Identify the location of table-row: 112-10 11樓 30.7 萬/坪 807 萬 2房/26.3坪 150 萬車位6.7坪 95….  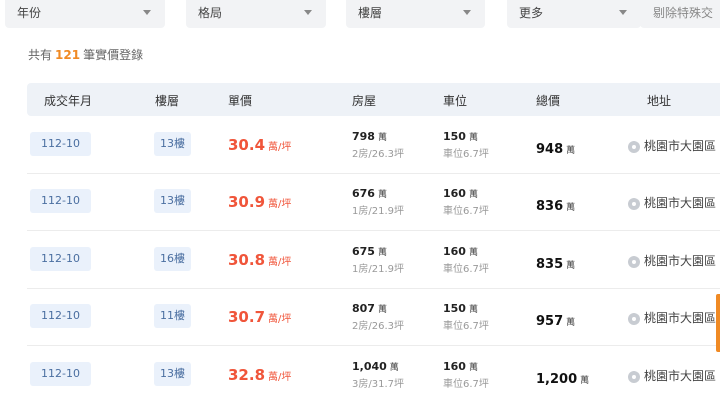
(373, 317).